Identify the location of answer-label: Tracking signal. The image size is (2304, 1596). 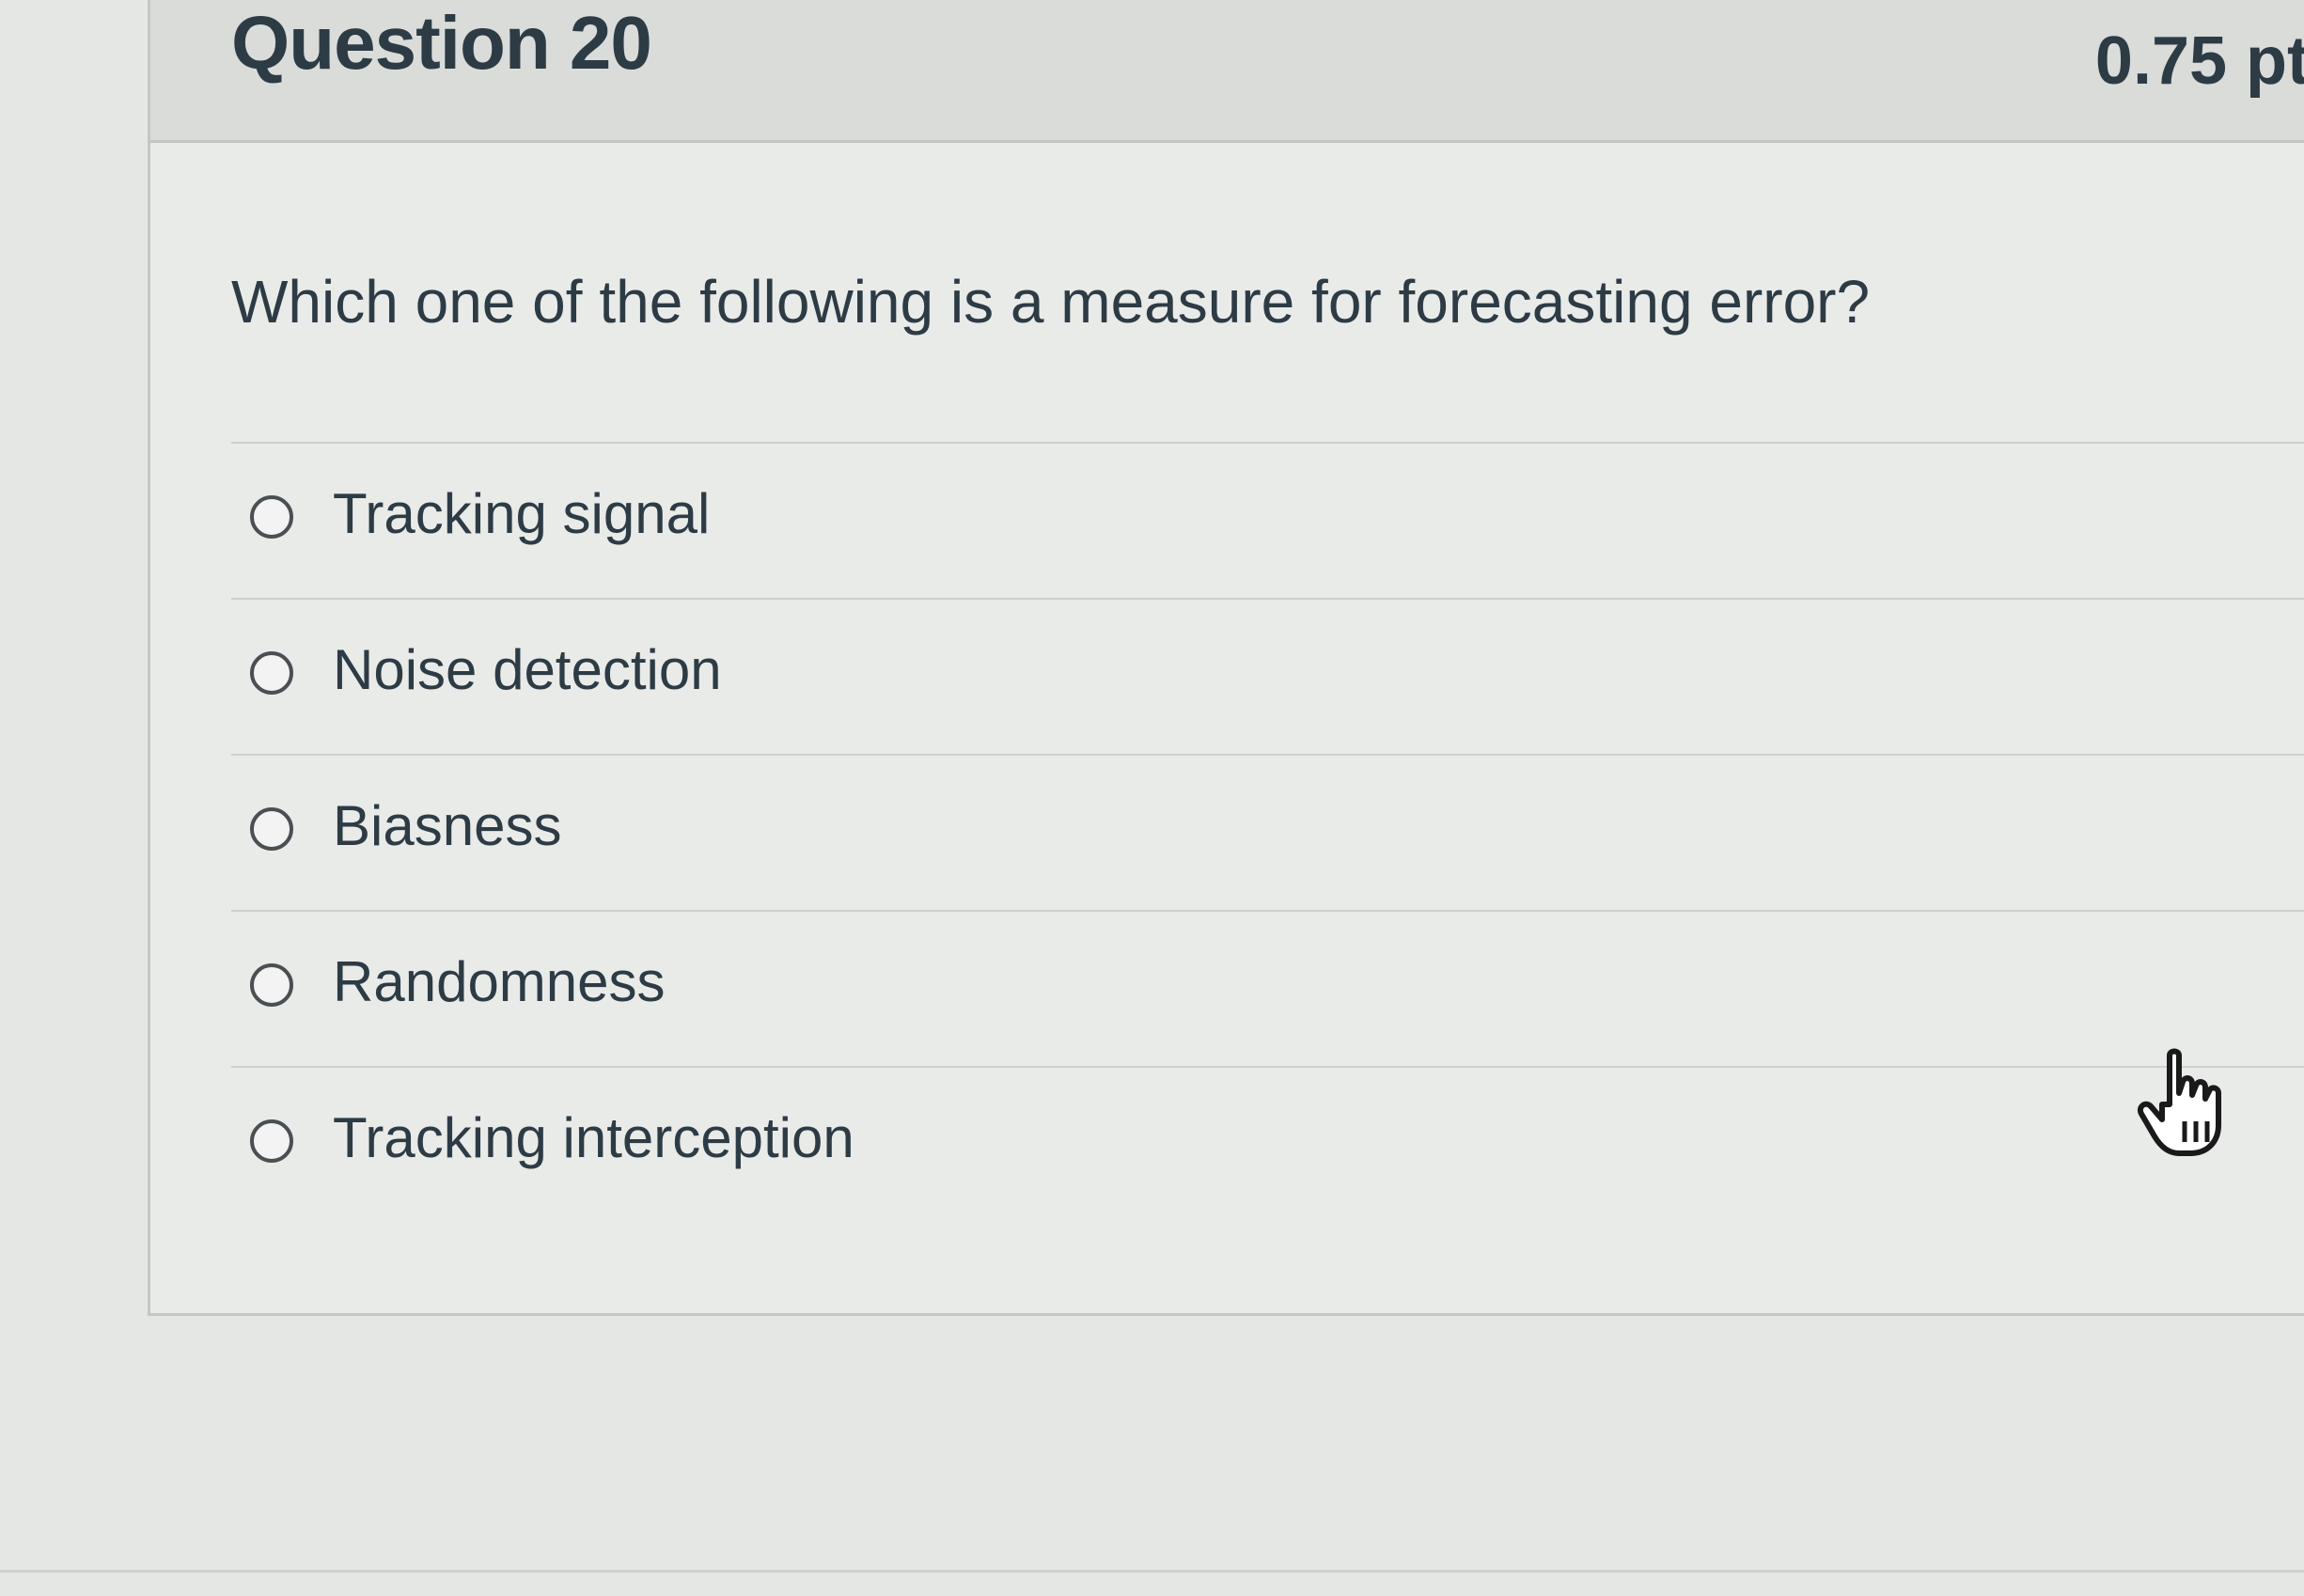
(521, 513).